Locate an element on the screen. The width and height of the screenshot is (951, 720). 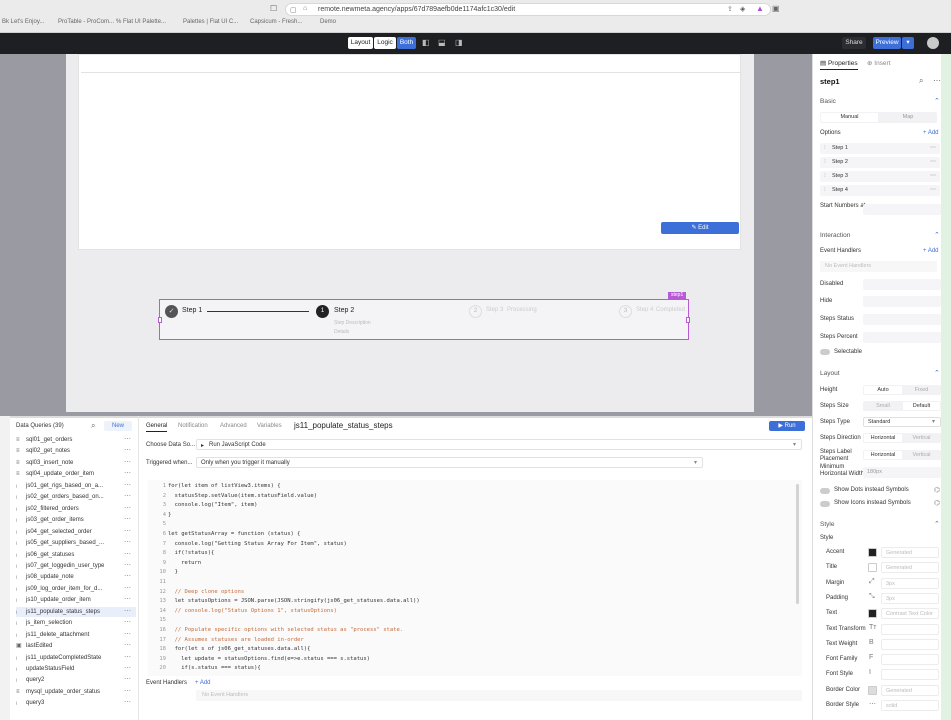
query-item: ⱼ js10_update_order_item ⋯ is located at coordinates (76, 600).